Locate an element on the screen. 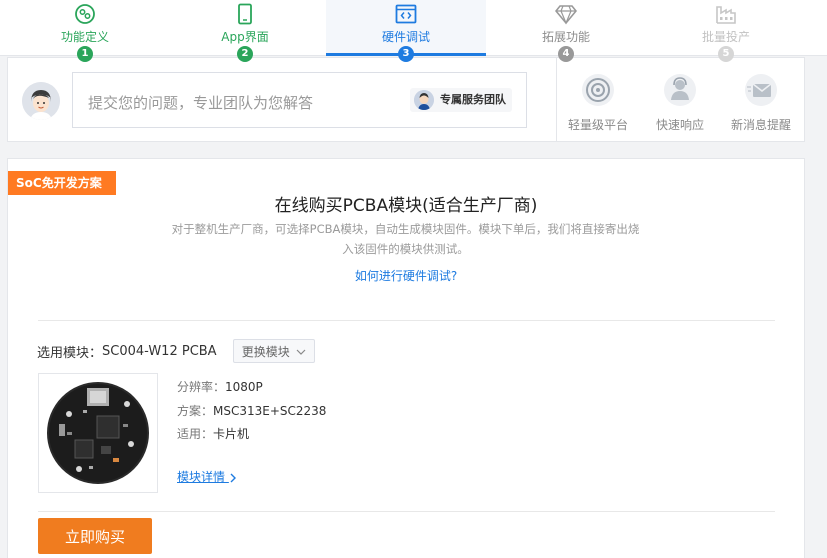  step-label: 功能定义 is located at coordinates (84, 37).